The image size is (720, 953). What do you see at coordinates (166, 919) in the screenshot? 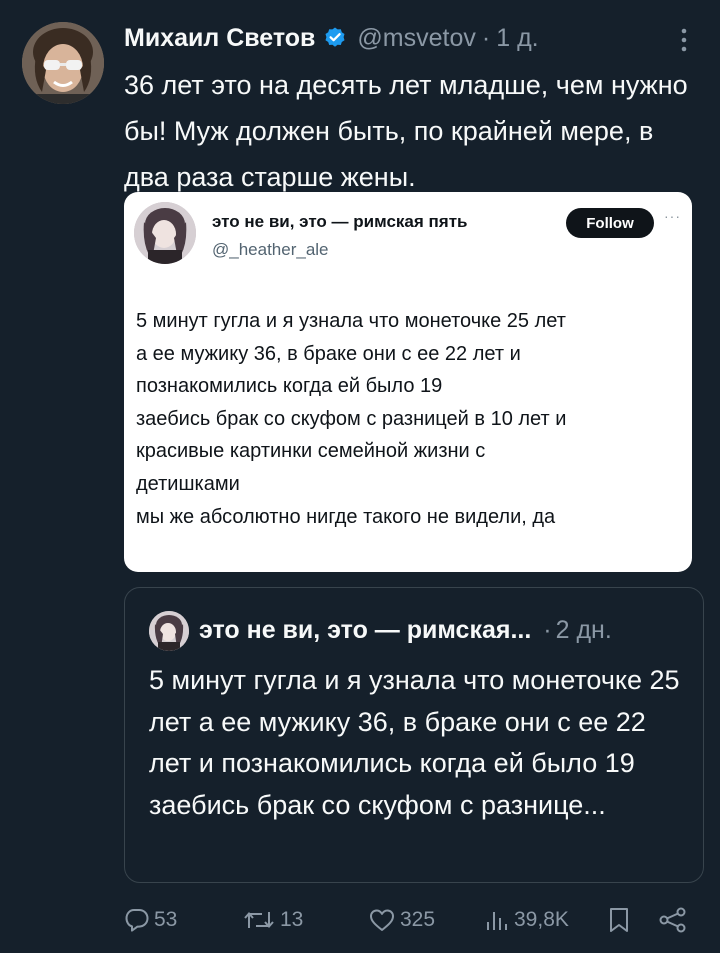
I see `reply-count: 53` at bounding box center [166, 919].